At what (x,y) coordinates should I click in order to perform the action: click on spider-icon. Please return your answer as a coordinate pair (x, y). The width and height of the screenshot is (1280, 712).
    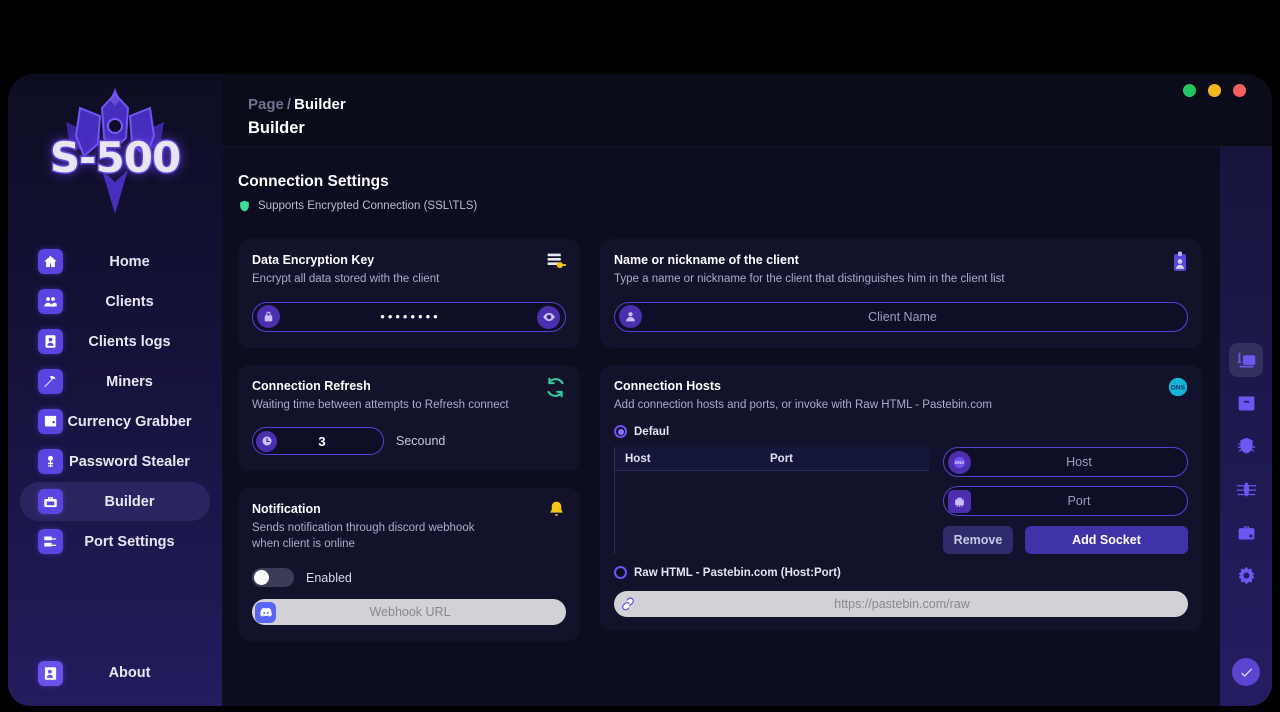
    Looking at the image, I should click on (1246, 489).